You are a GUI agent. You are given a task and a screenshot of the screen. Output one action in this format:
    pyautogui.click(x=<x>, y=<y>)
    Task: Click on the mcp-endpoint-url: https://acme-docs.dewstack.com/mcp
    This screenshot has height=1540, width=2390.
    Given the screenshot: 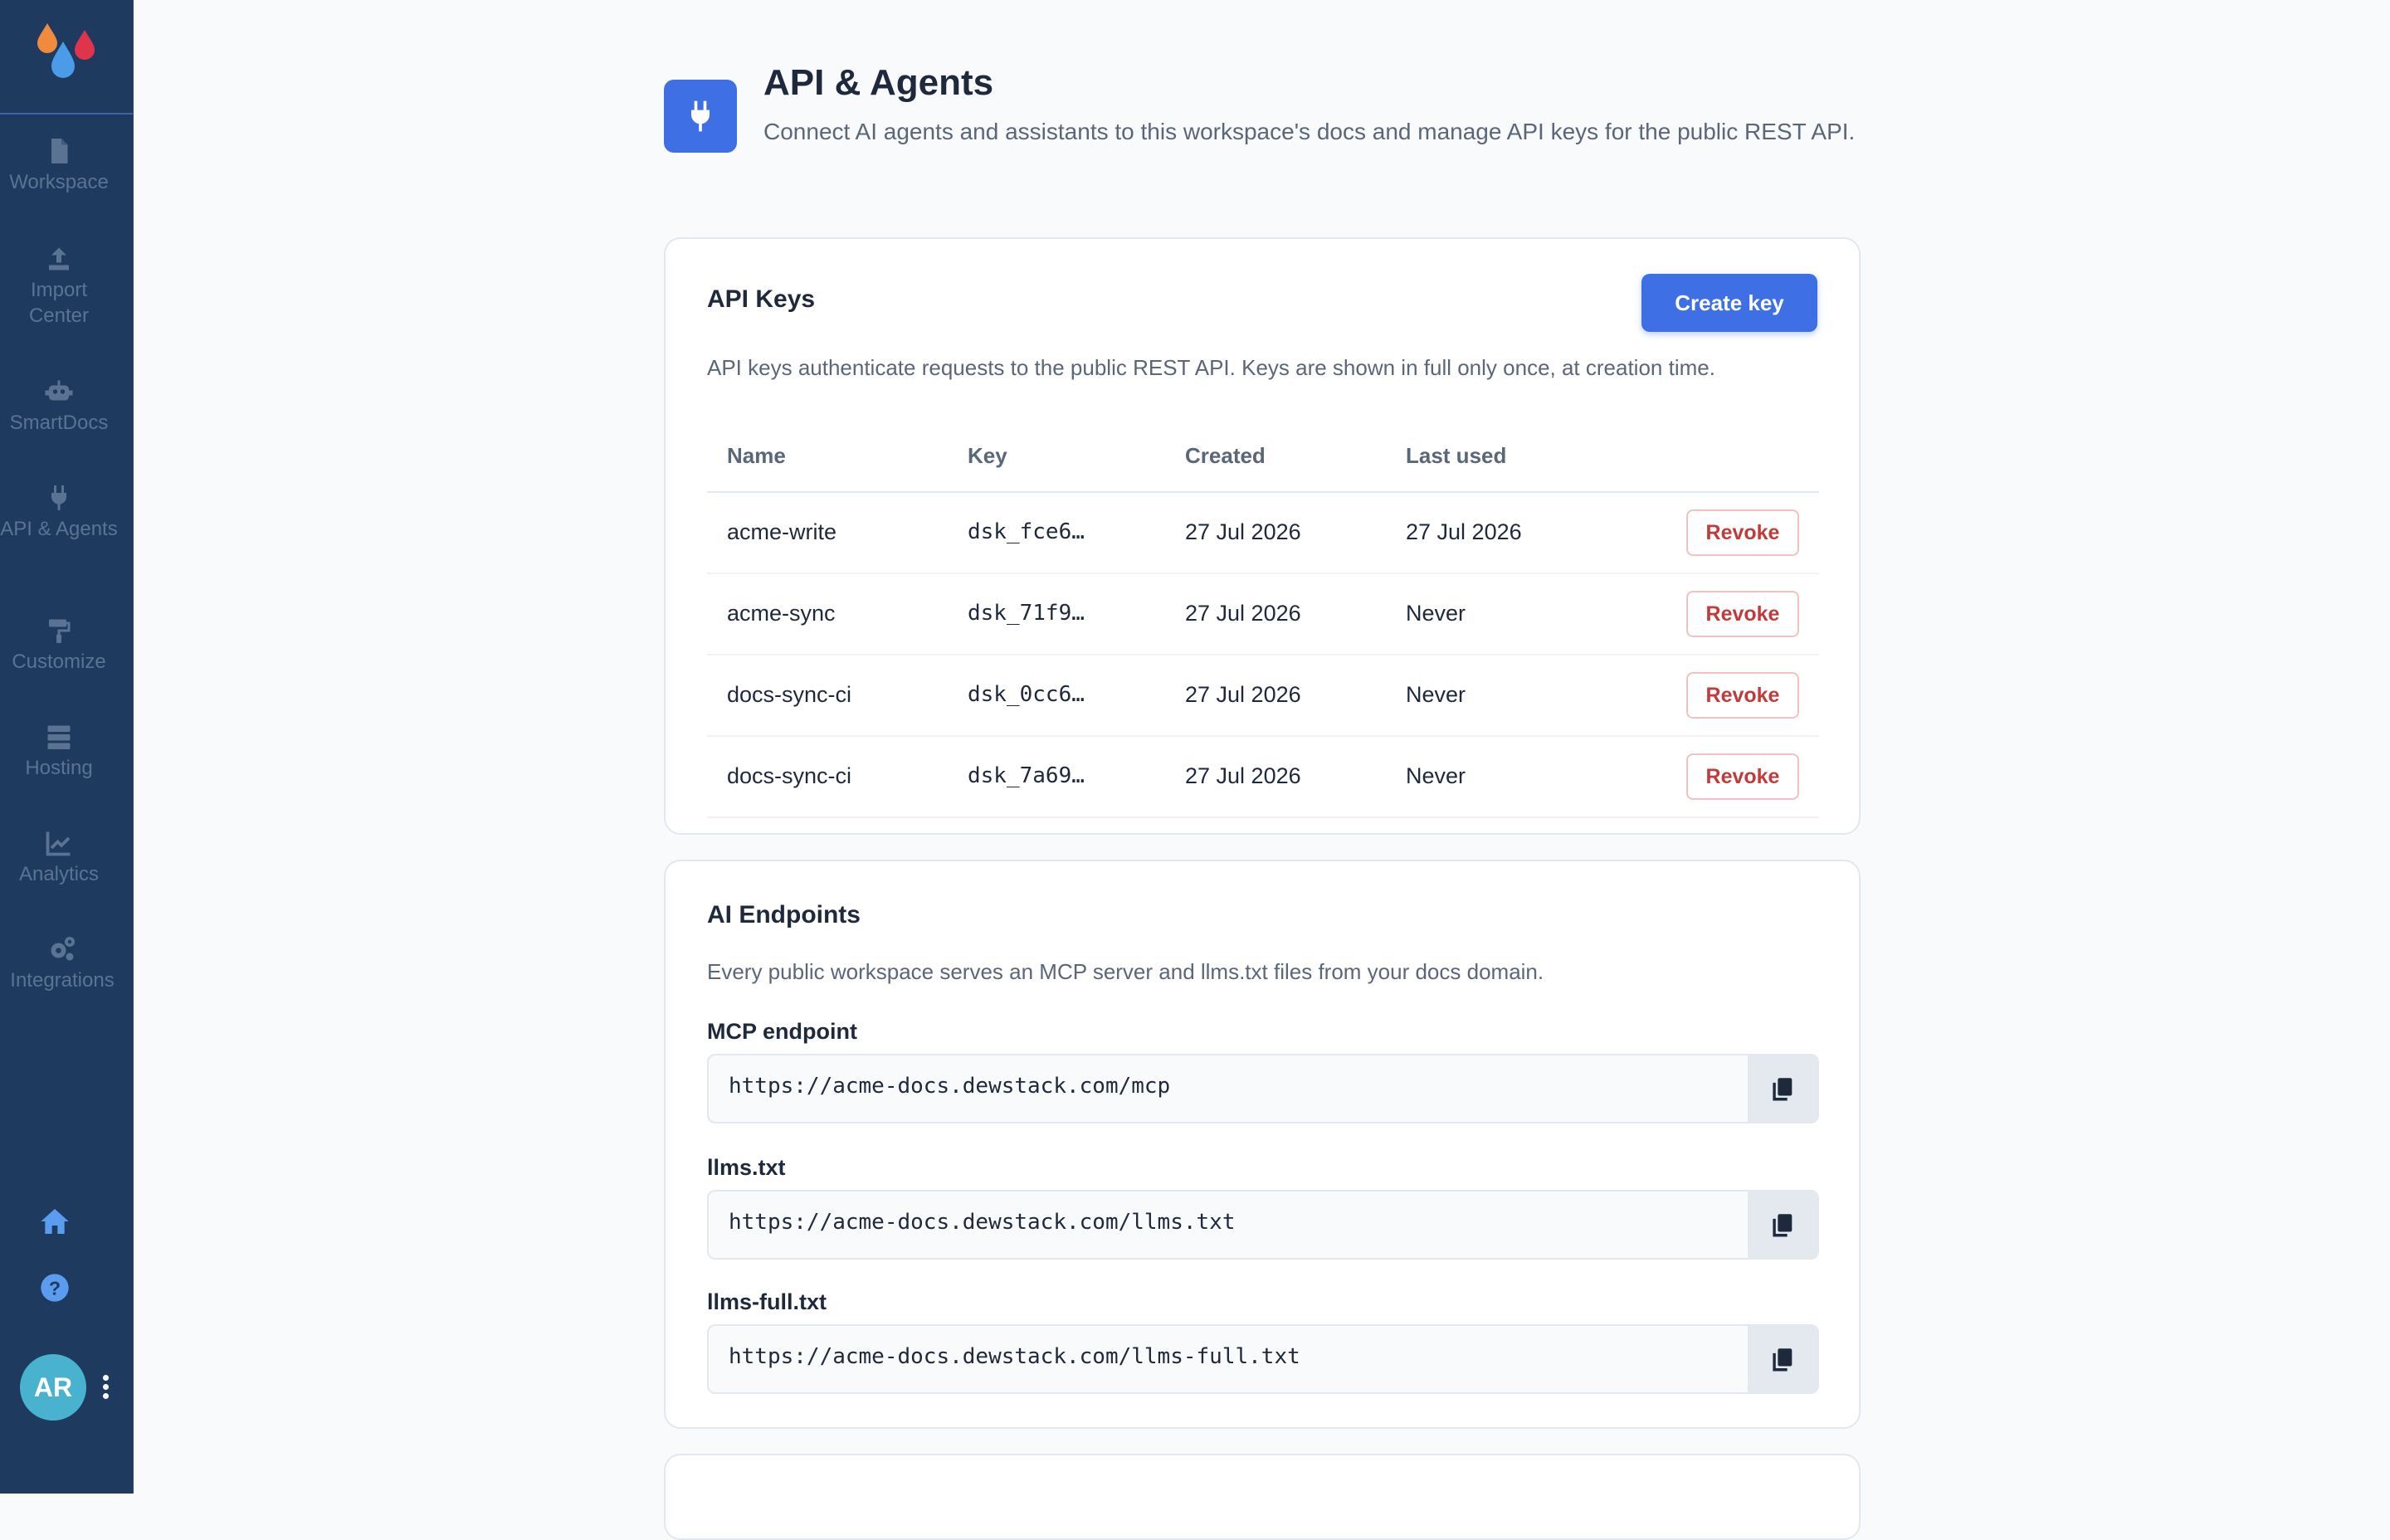 What is the action you would take?
    pyautogui.click(x=950, y=1086)
    